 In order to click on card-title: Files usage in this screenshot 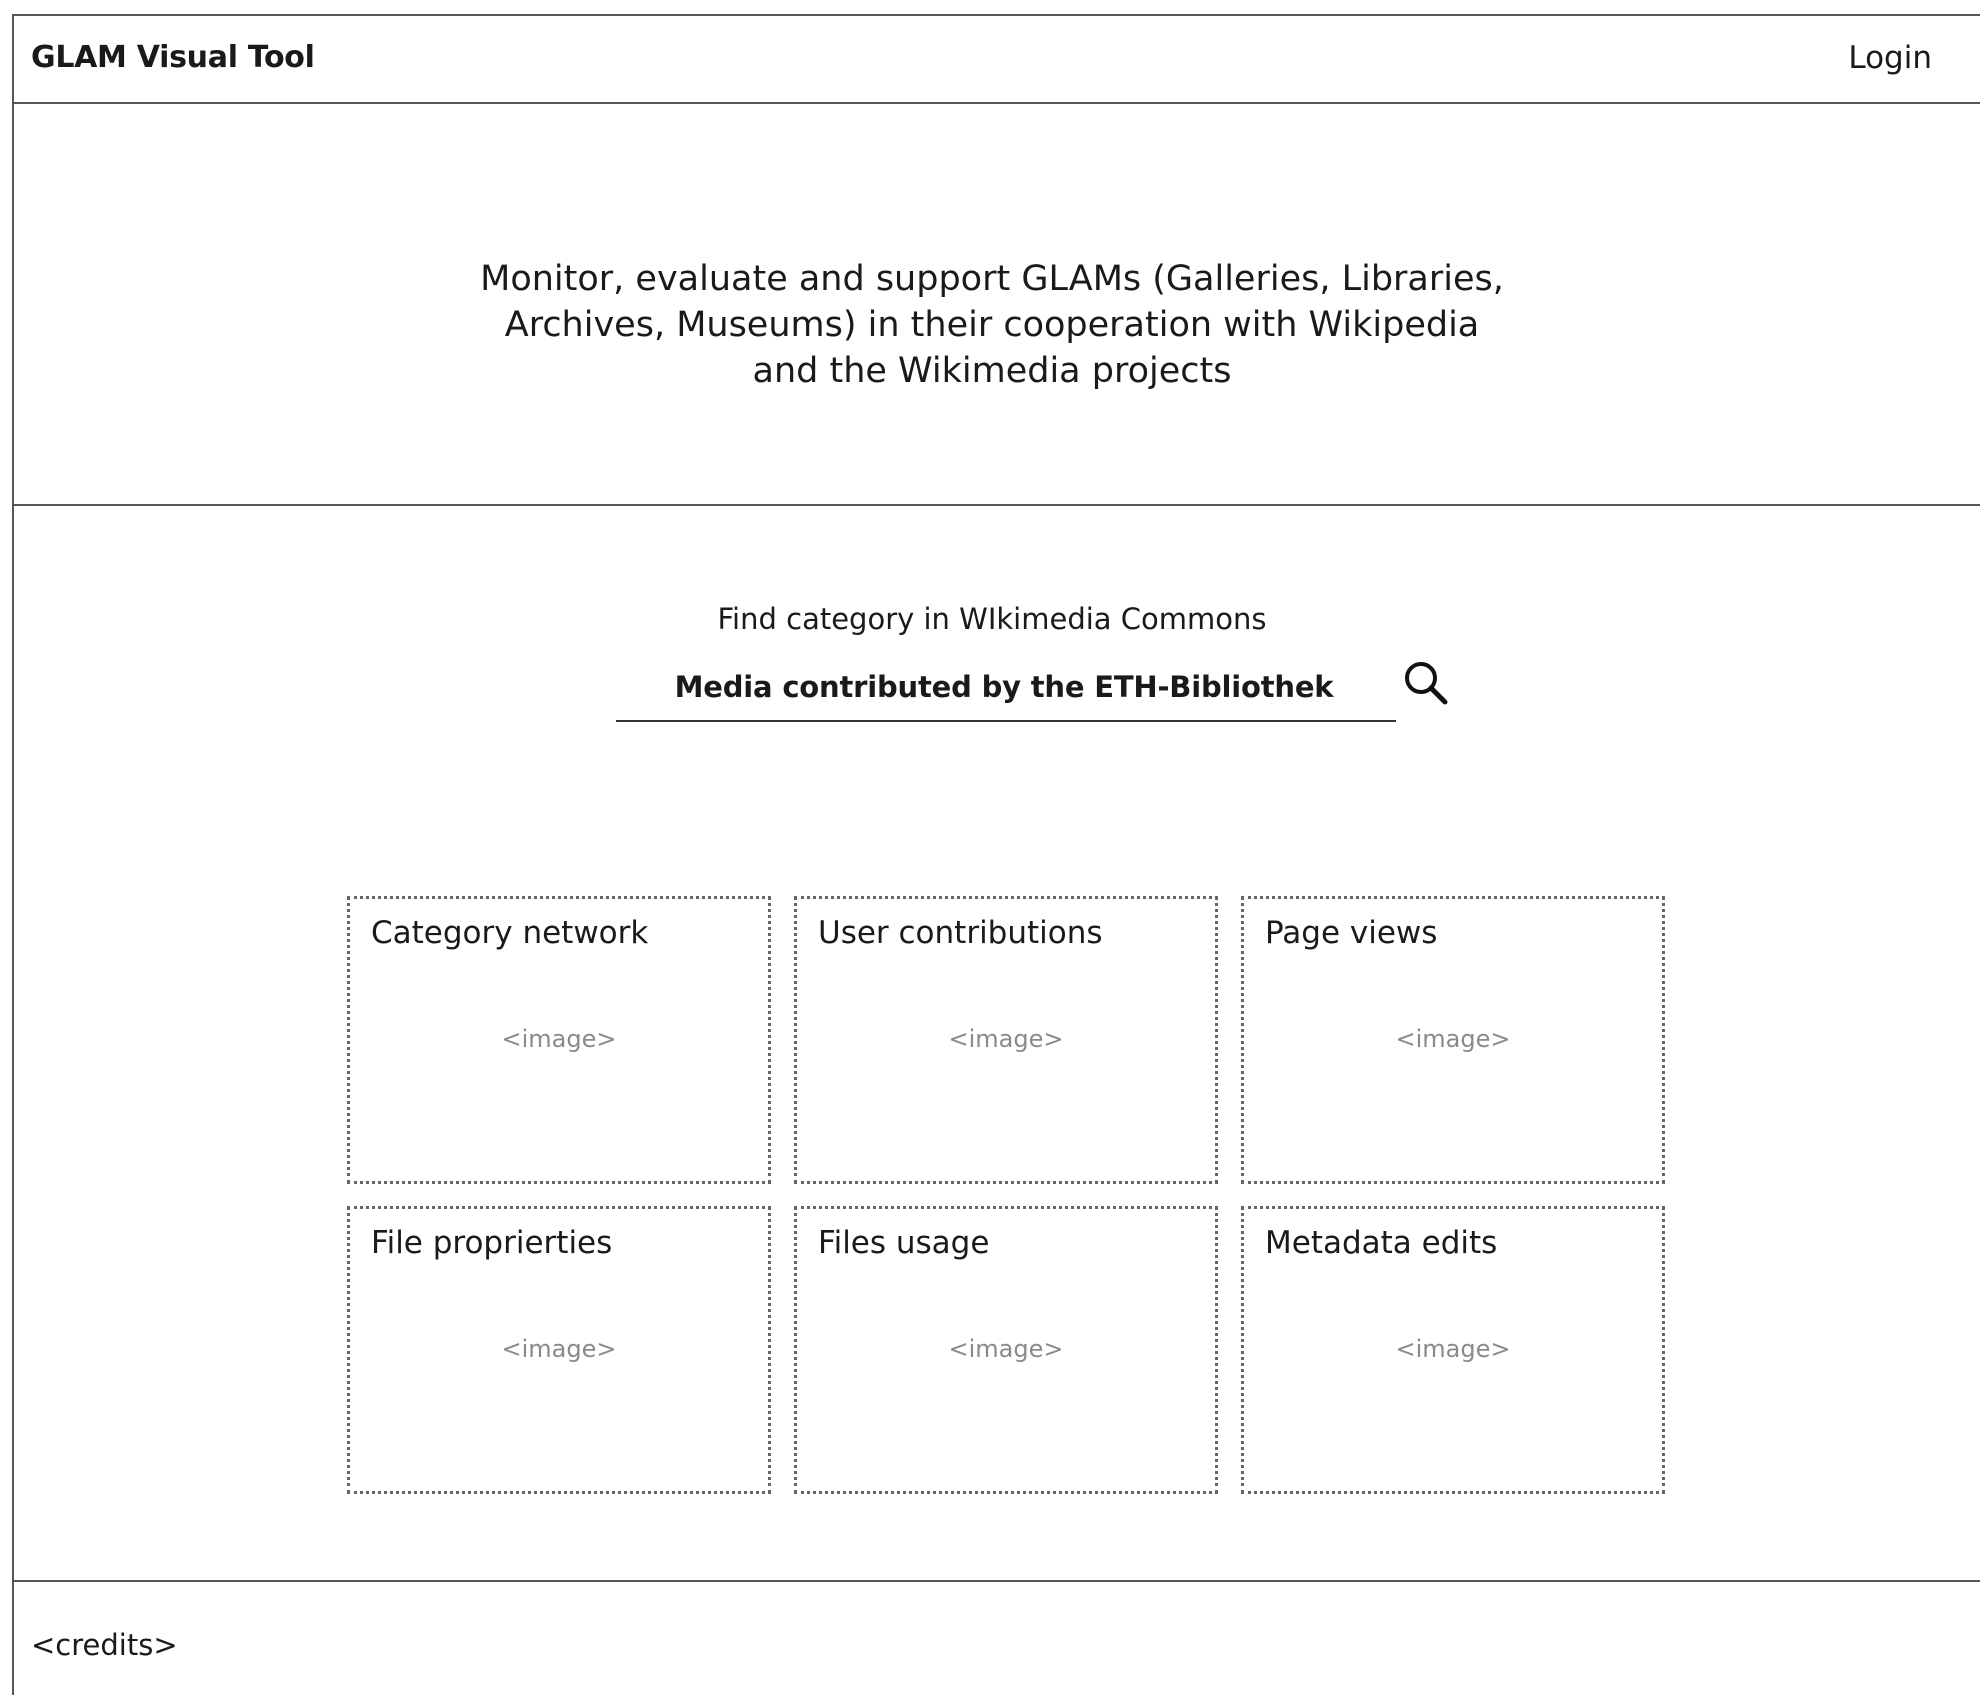, I will do `click(904, 1243)`.